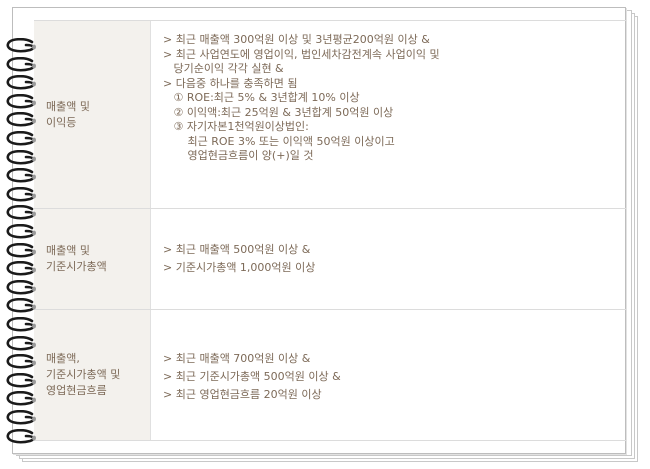 Image resolution: width=650 pixels, height=469 pixels. Describe the element at coordinates (230, 83) in the screenshot. I see `criteria-line: > 다음중 하나를 충족하면 됨` at that location.